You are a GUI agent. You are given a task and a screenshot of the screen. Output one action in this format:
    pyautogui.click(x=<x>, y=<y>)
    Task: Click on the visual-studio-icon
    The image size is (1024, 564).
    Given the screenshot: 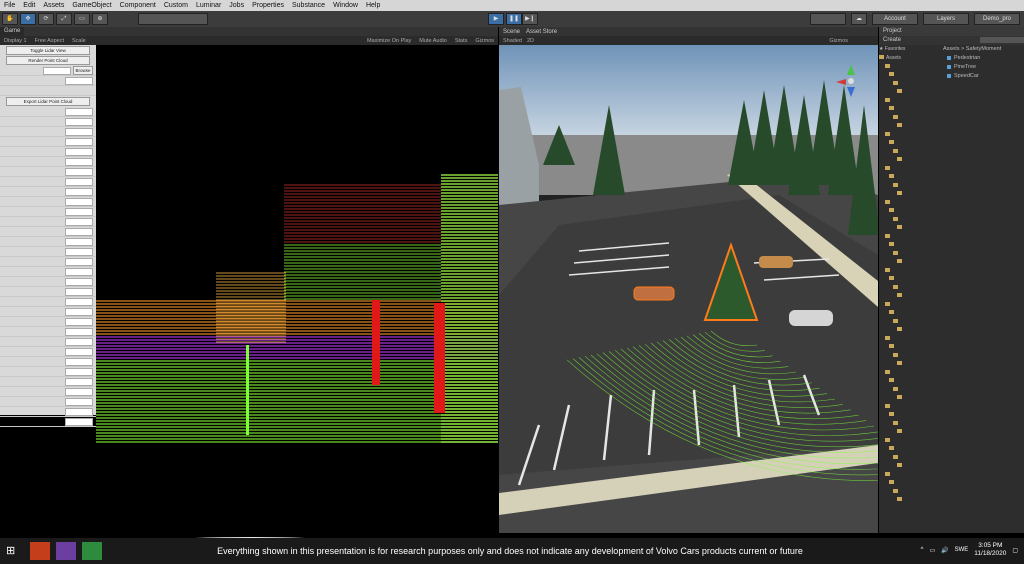 What is the action you would take?
    pyautogui.click(x=66, y=551)
    